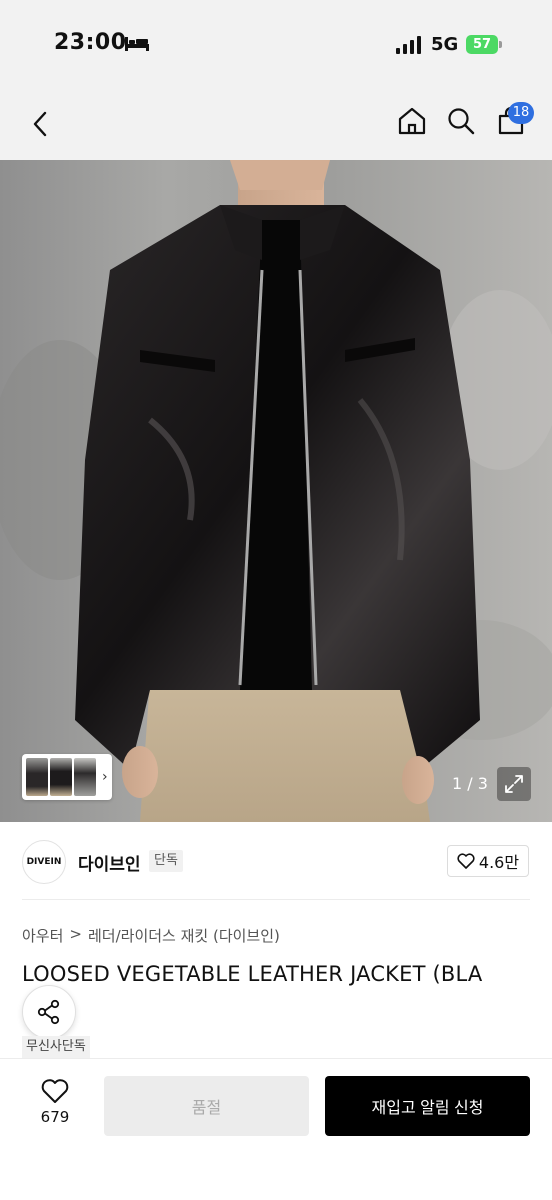 The image size is (552, 1200). I want to click on soldout-button: 품절, so click(206, 1106).